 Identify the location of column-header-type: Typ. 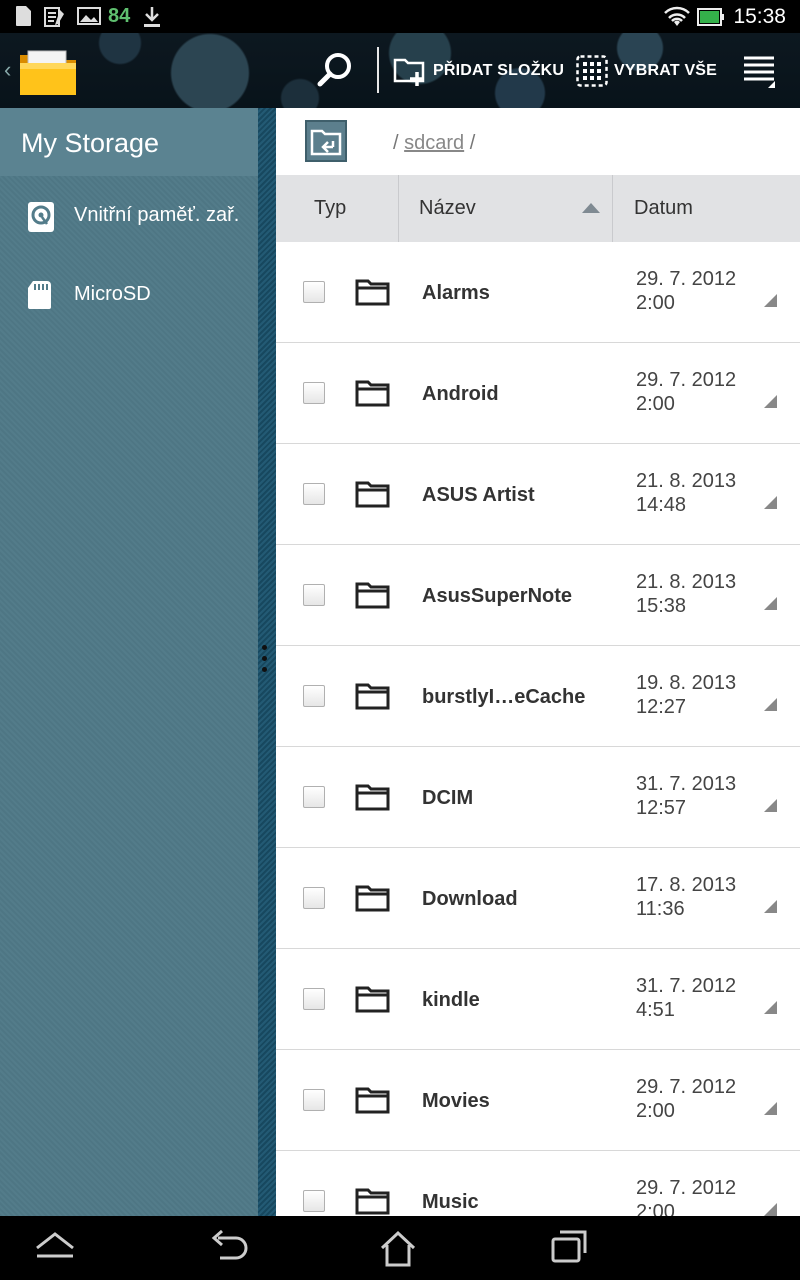
(330, 208).